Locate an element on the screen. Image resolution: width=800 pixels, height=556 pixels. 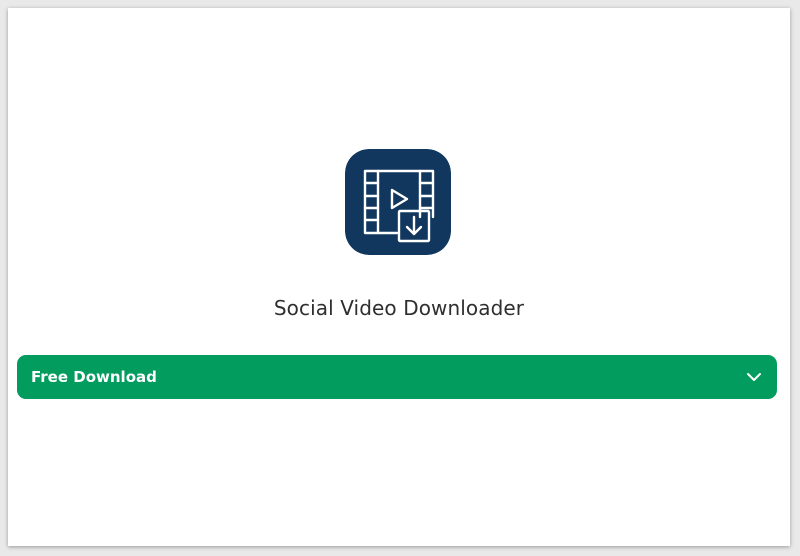
chevron-down-icon is located at coordinates (754, 377).